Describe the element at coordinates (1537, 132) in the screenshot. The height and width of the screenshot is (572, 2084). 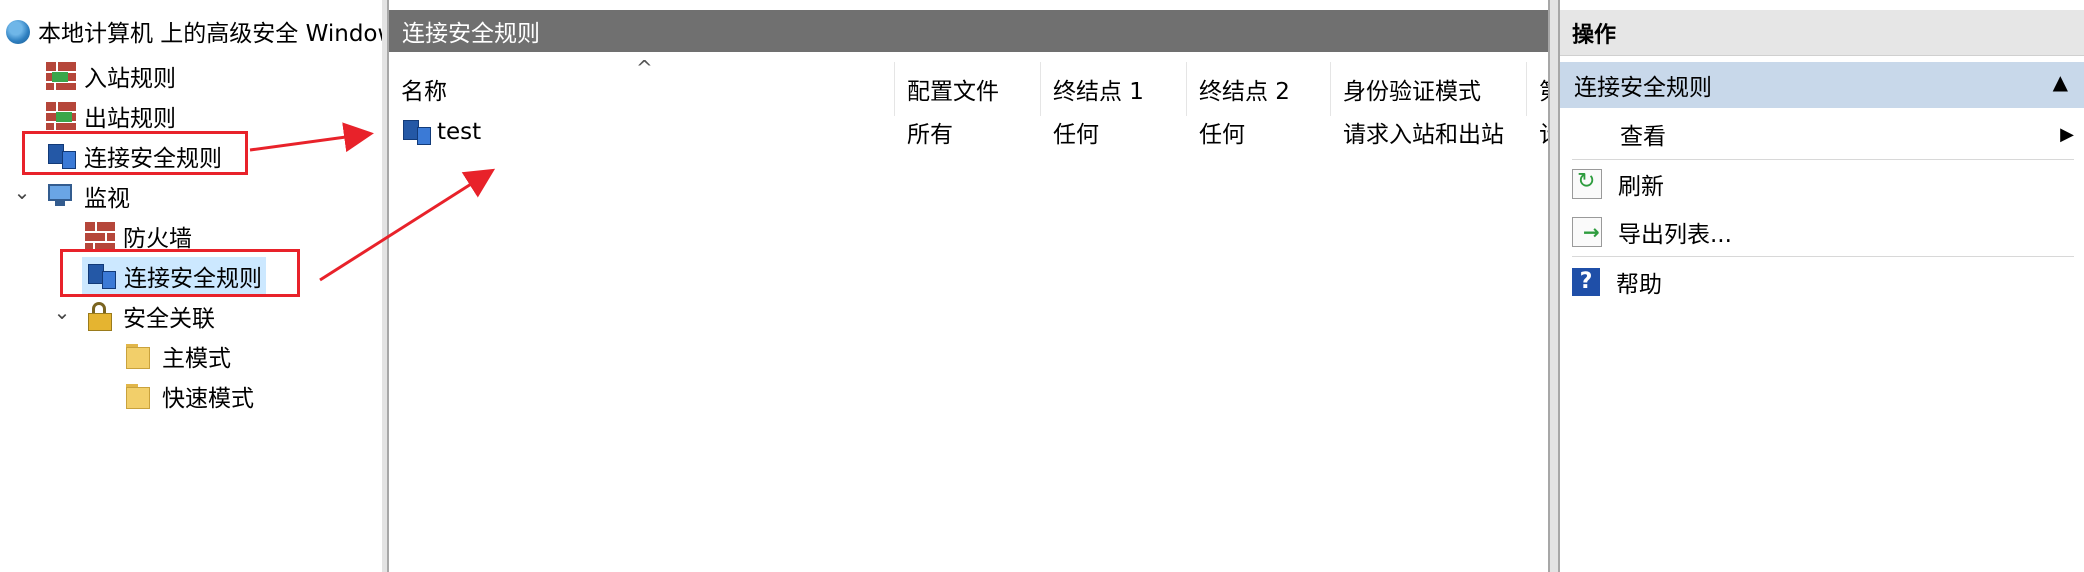
I see `cell-extra: 计` at that location.